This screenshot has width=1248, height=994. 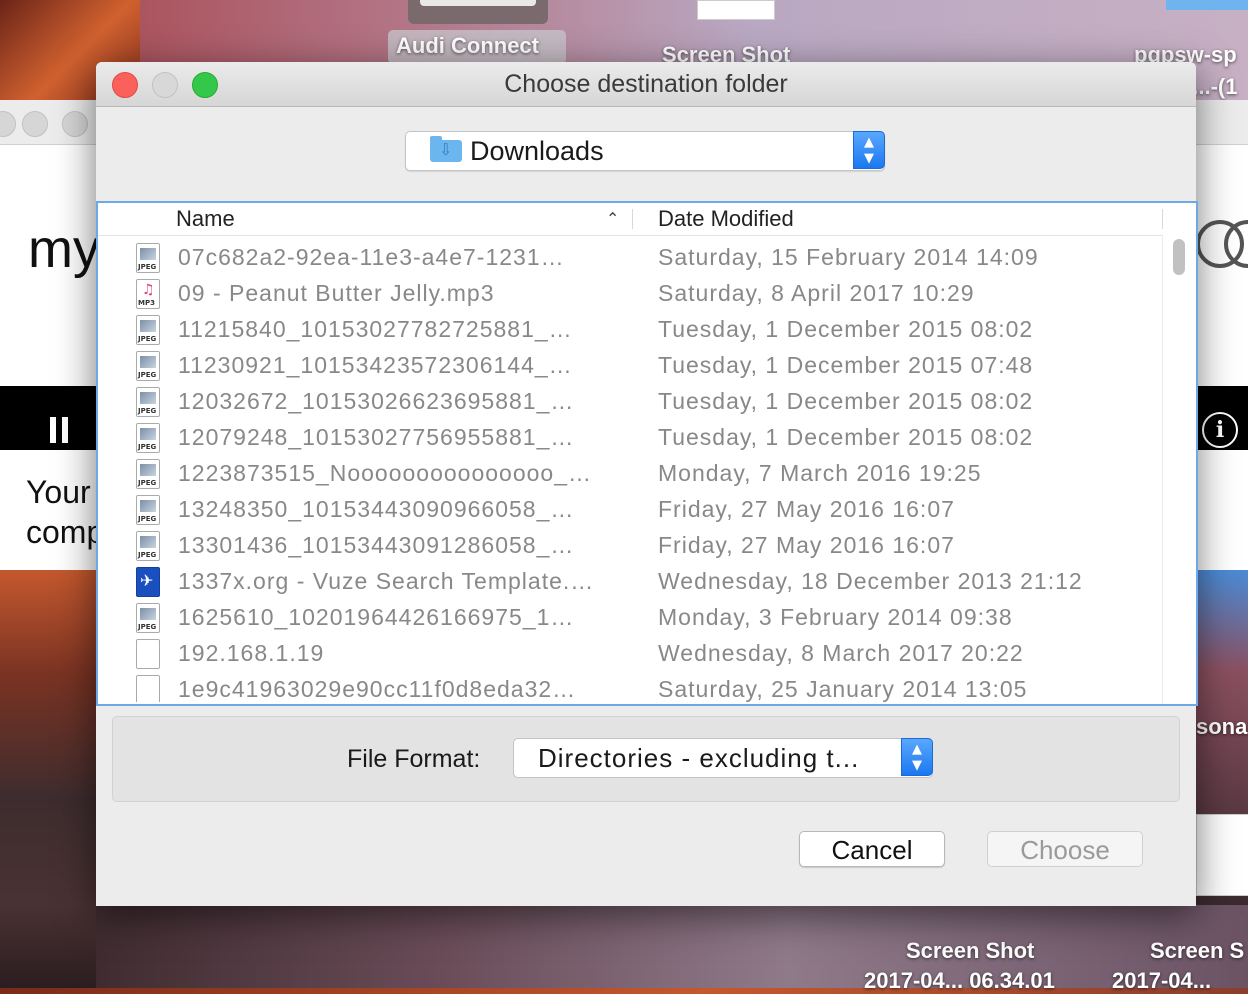 I want to click on background-text-line: Your, so click(x=58, y=492).